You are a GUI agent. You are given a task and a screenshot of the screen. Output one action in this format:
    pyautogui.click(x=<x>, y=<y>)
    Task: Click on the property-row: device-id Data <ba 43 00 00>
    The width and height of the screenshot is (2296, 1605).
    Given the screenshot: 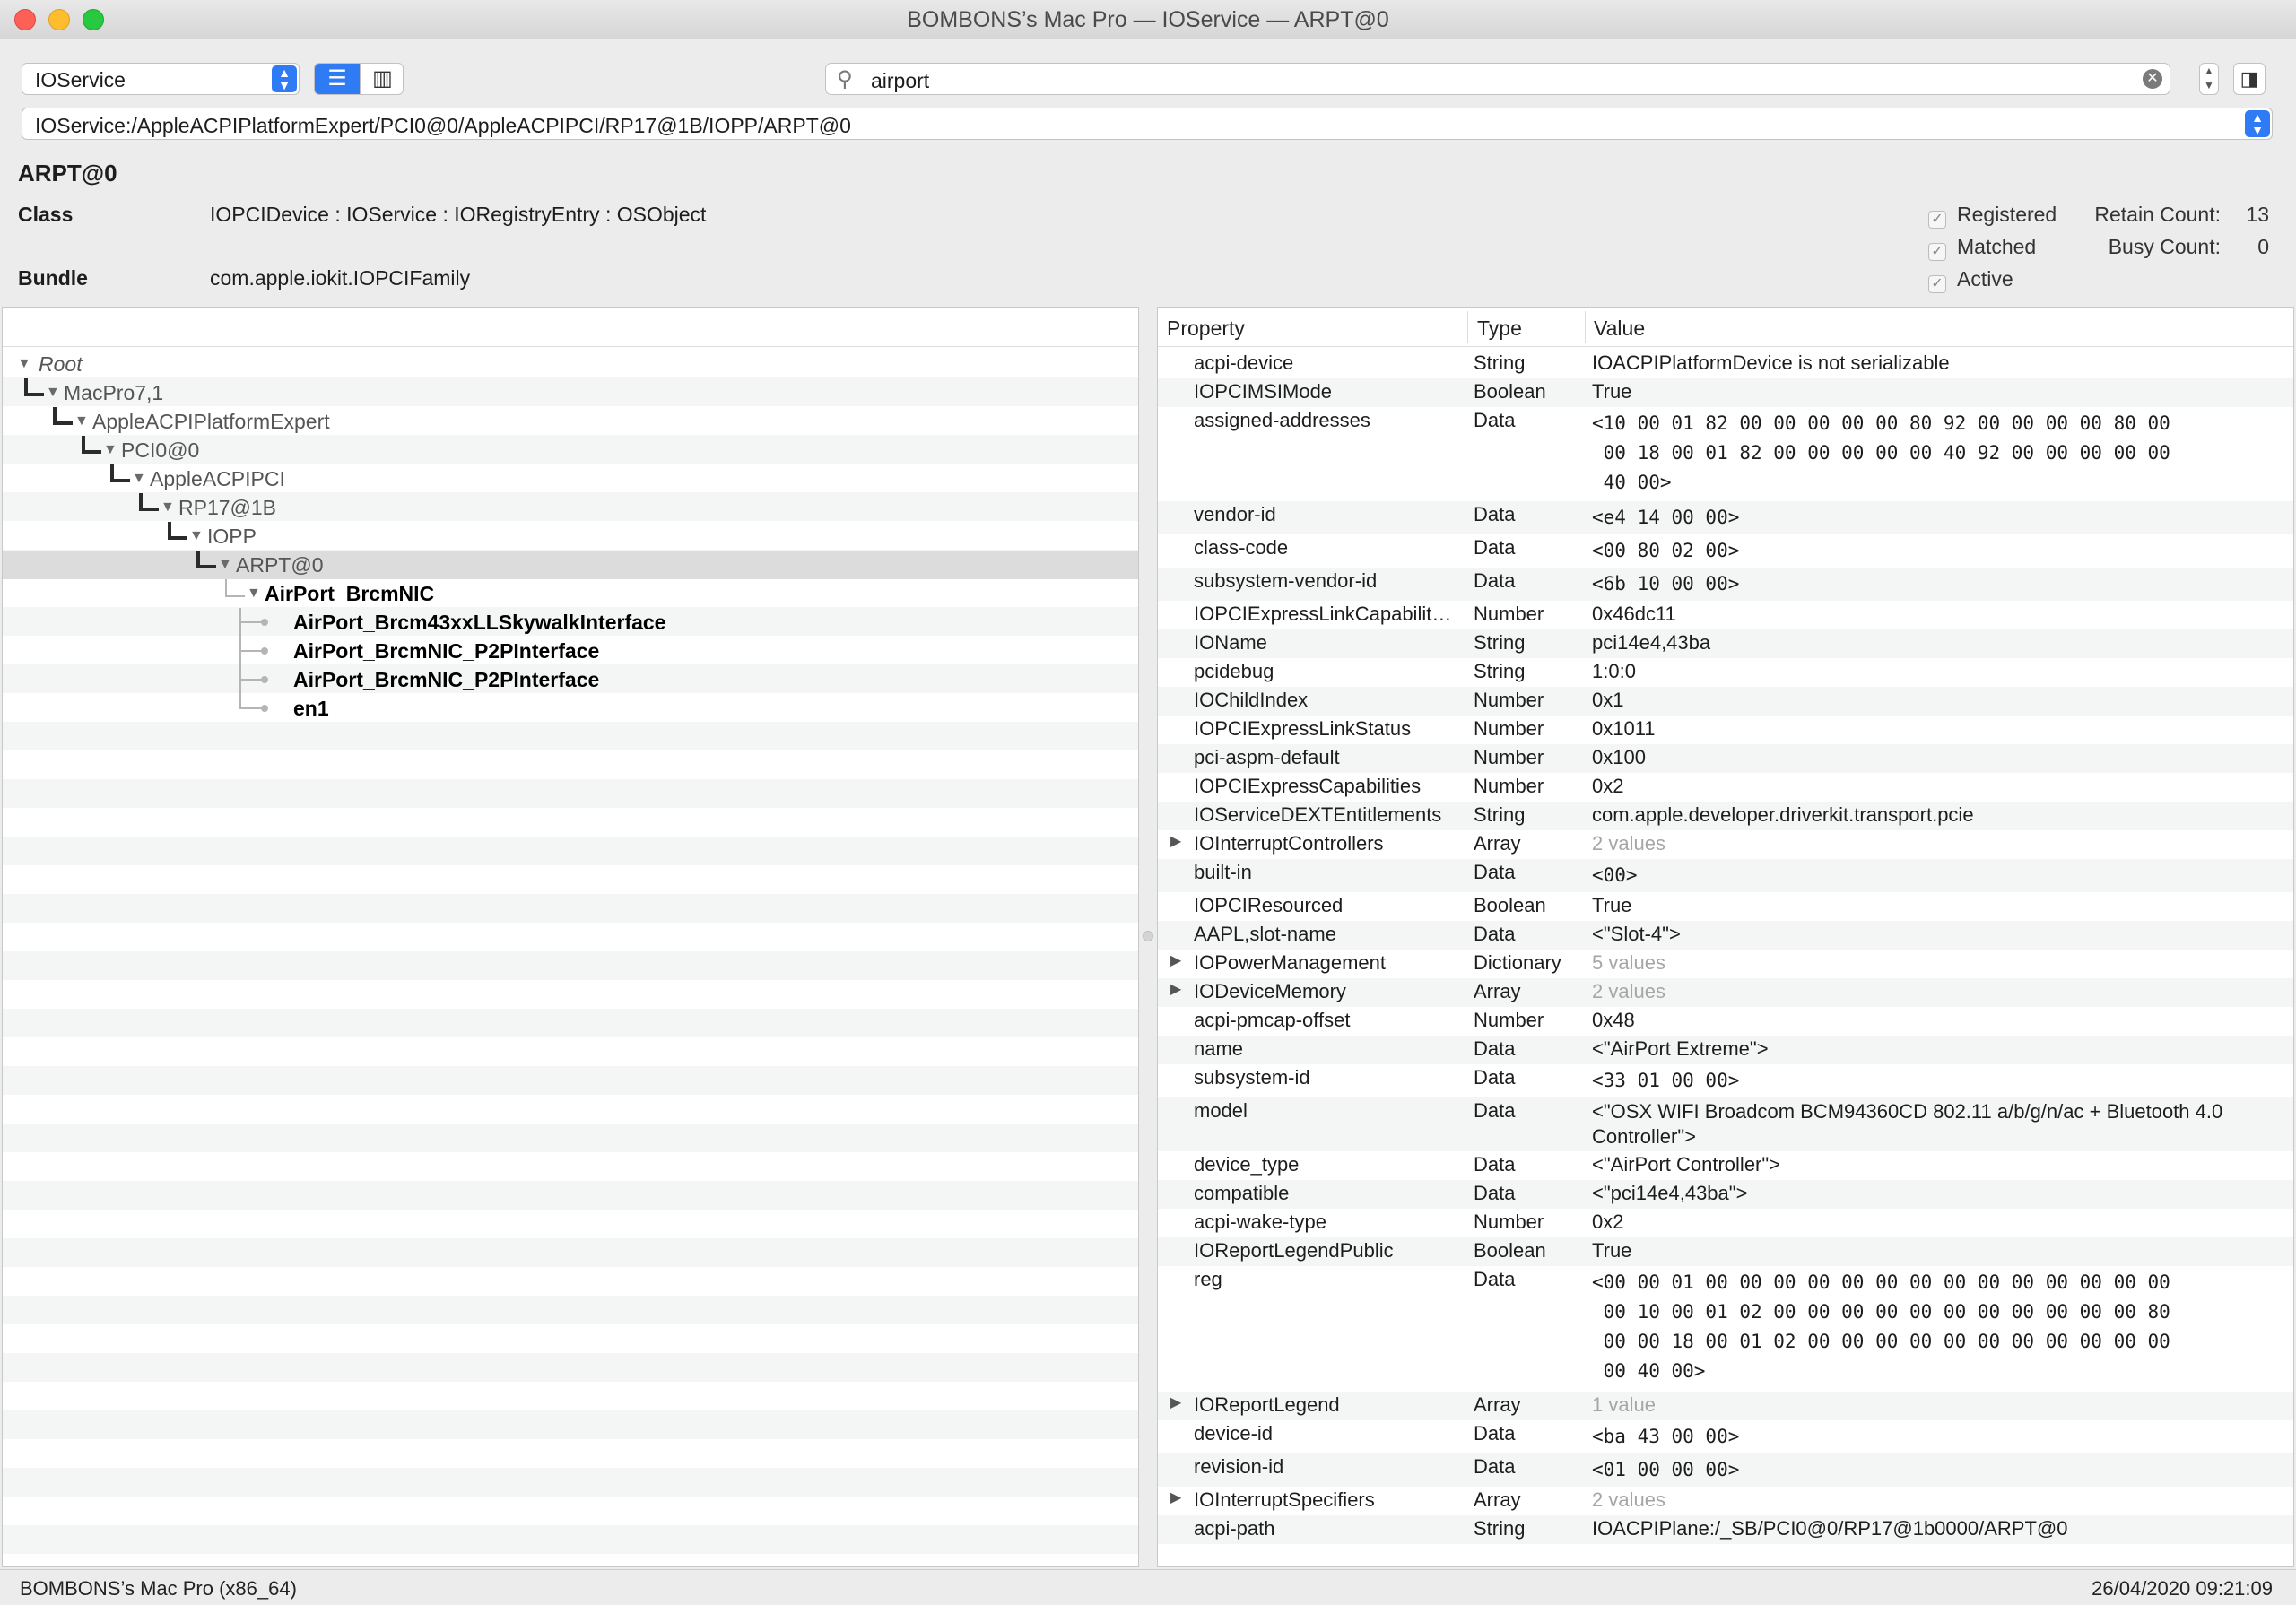 What is the action you would take?
    pyautogui.click(x=1725, y=1436)
    